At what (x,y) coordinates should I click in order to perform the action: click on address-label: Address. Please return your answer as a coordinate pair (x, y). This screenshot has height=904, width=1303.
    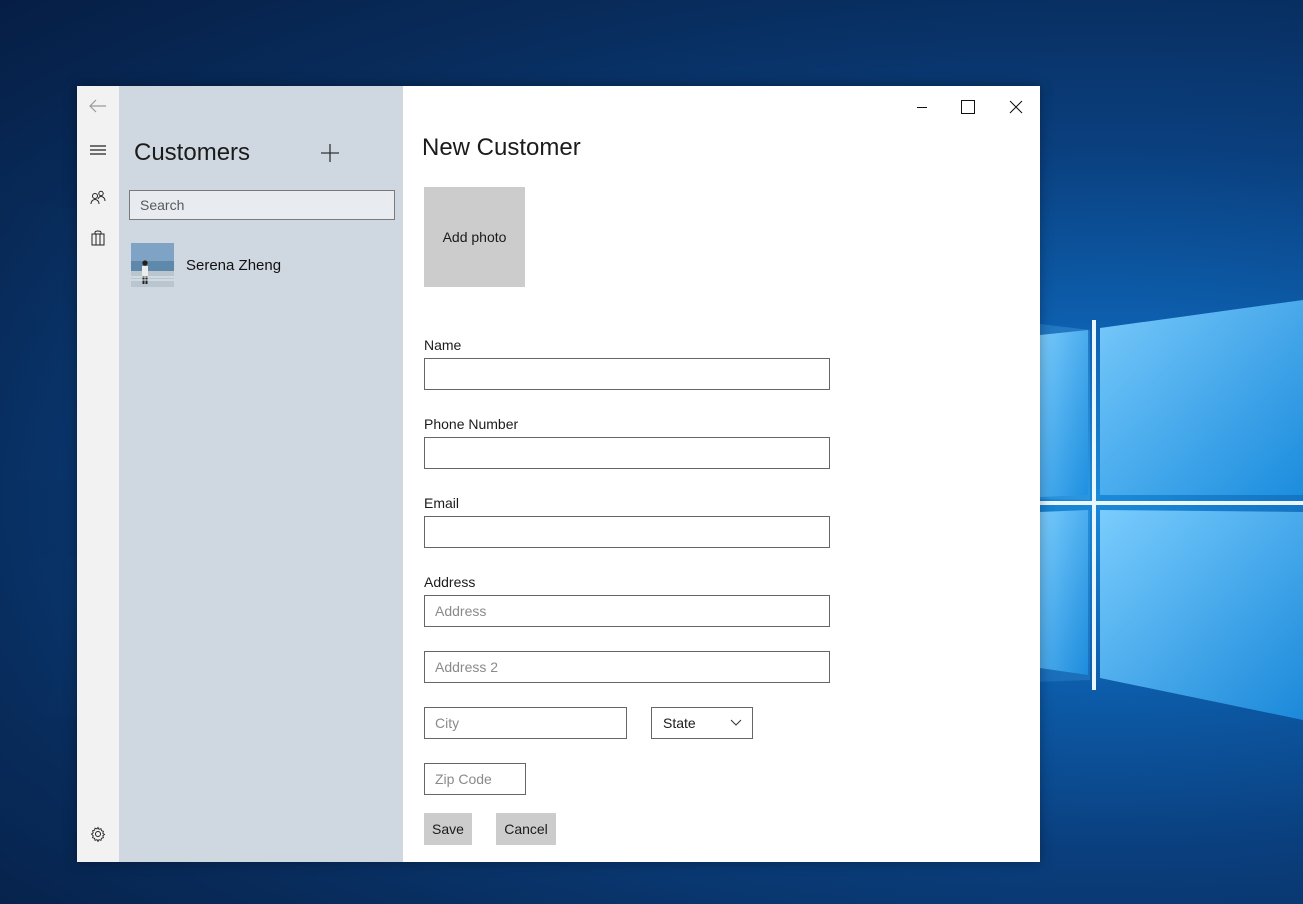
    Looking at the image, I should click on (450, 582).